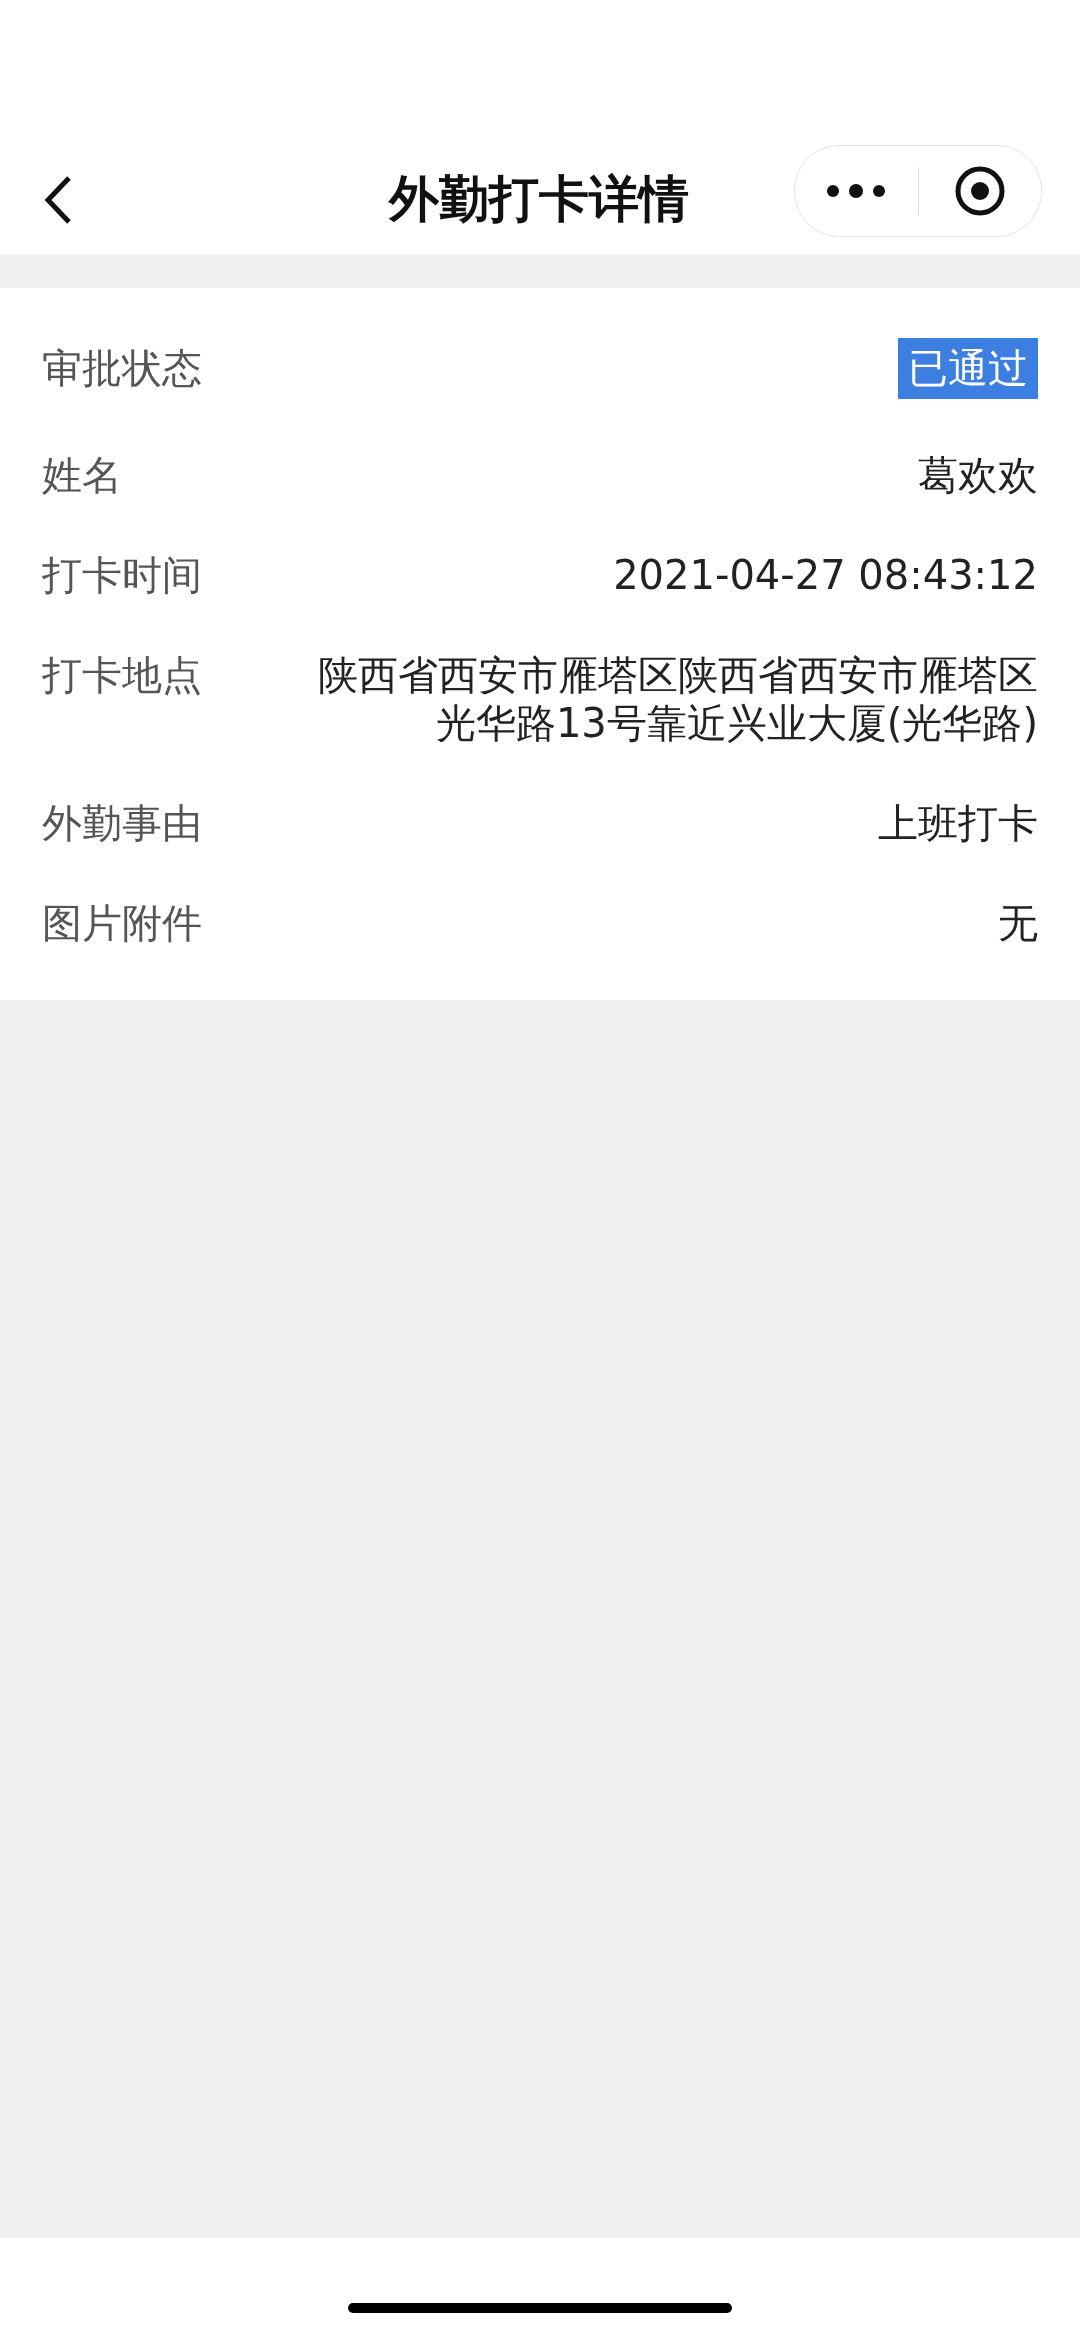 The image size is (1080, 2339). Describe the element at coordinates (122, 368) in the screenshot. I see `field-label: 审批状态` at that location.